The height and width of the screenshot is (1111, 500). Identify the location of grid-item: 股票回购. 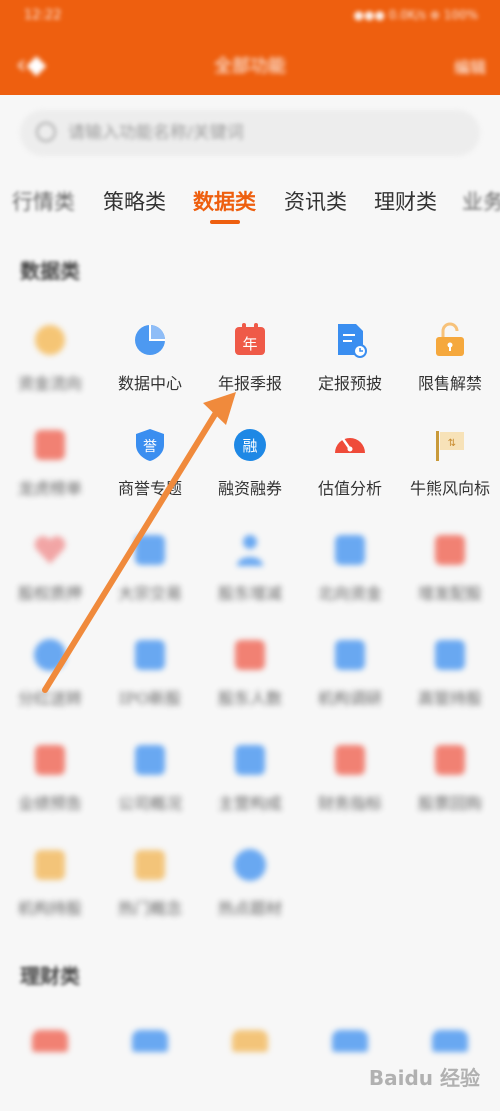
(450, 797).